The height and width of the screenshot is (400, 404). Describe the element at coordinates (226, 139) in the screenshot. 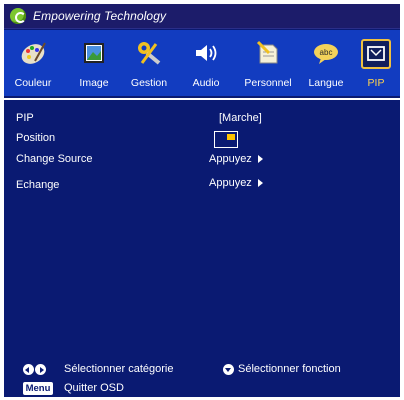

I see `position-indicator-icon` at that location.